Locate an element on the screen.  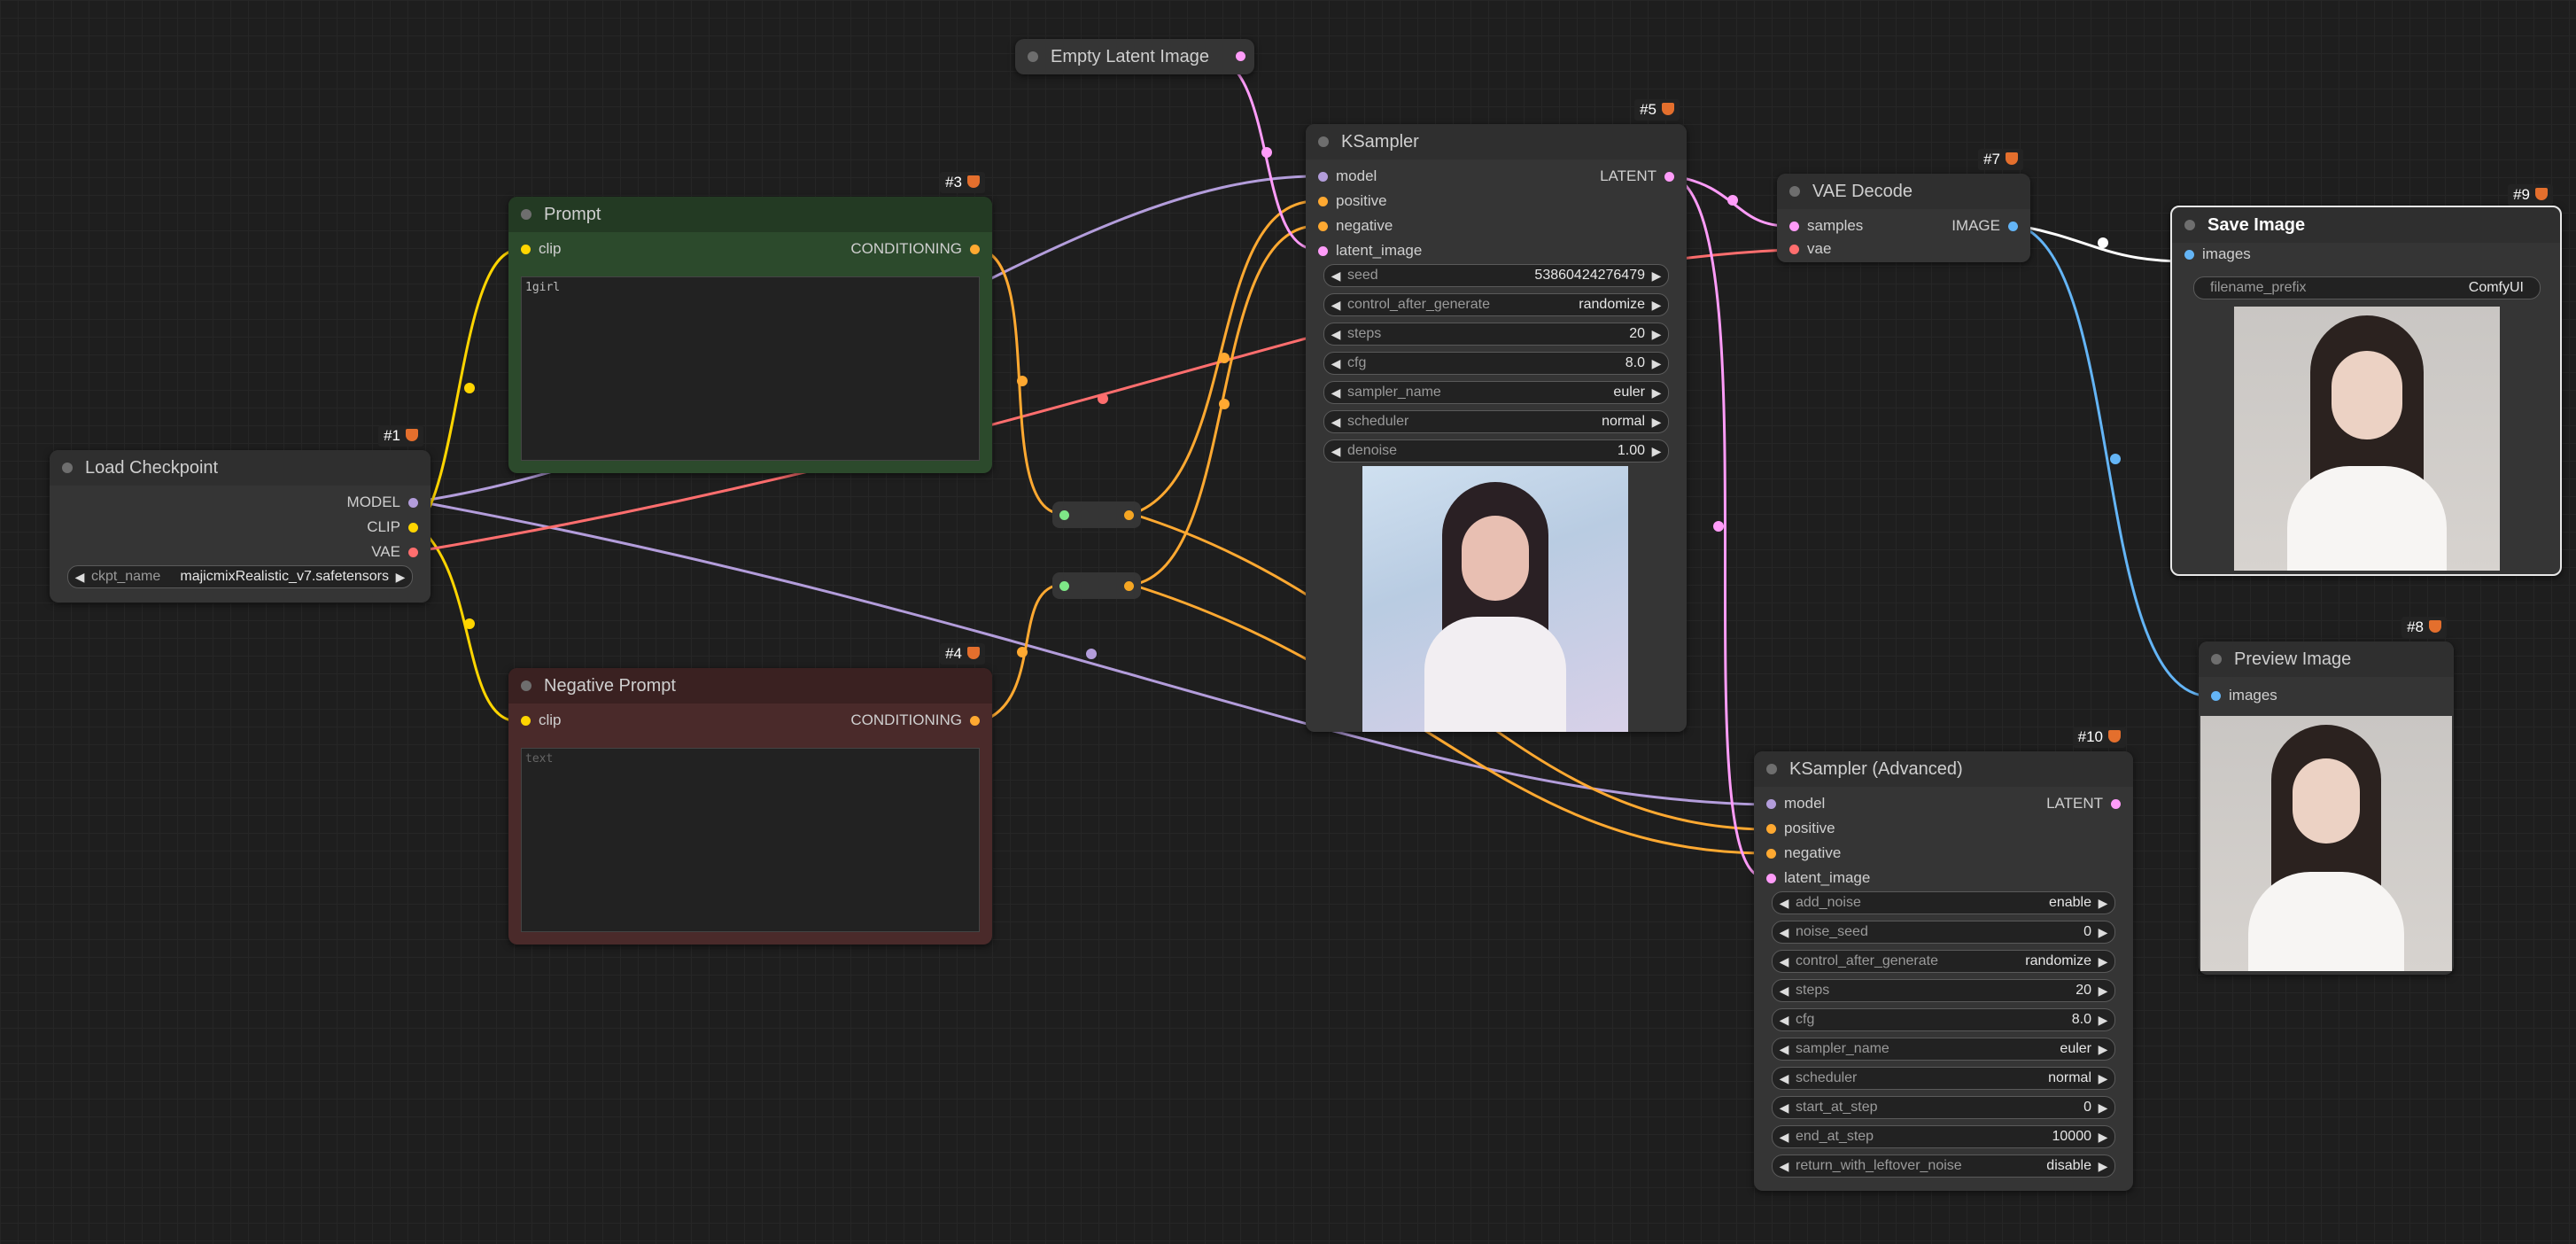
node-title-bar: KSampler (Advanced) is located at coordinates (1943, 769).